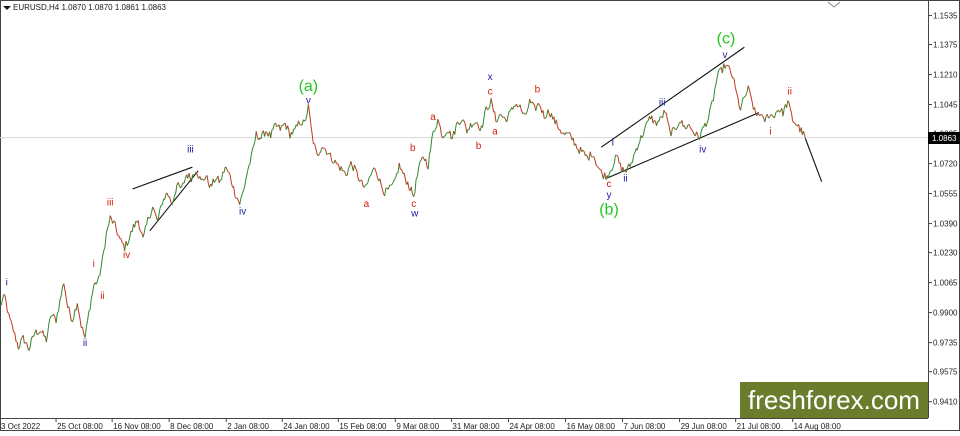  Describe the element at coordinates (945, 45) in the screenshot. I see `y-tick-label: 1.1375` at that location.